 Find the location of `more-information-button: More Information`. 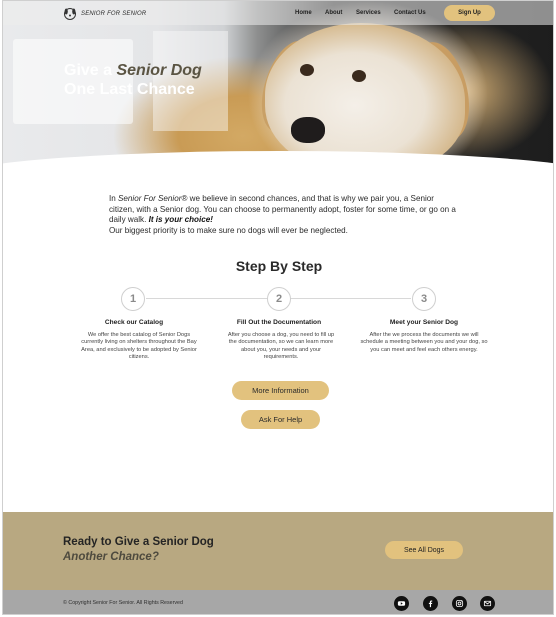

more-information-button: More Information is located at coordinates (280, 390).